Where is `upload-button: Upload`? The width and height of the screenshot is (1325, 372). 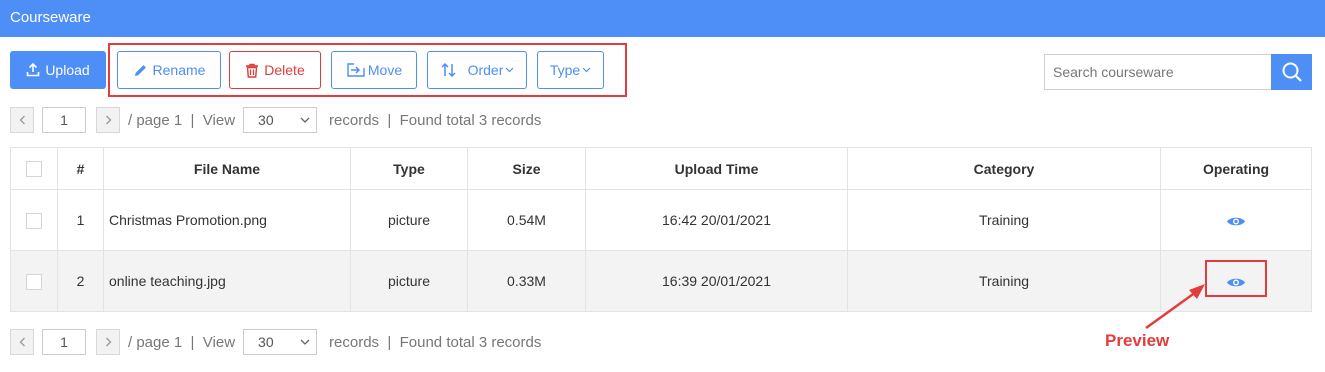 upload-button: Upload is located at coordinates (58, 70).